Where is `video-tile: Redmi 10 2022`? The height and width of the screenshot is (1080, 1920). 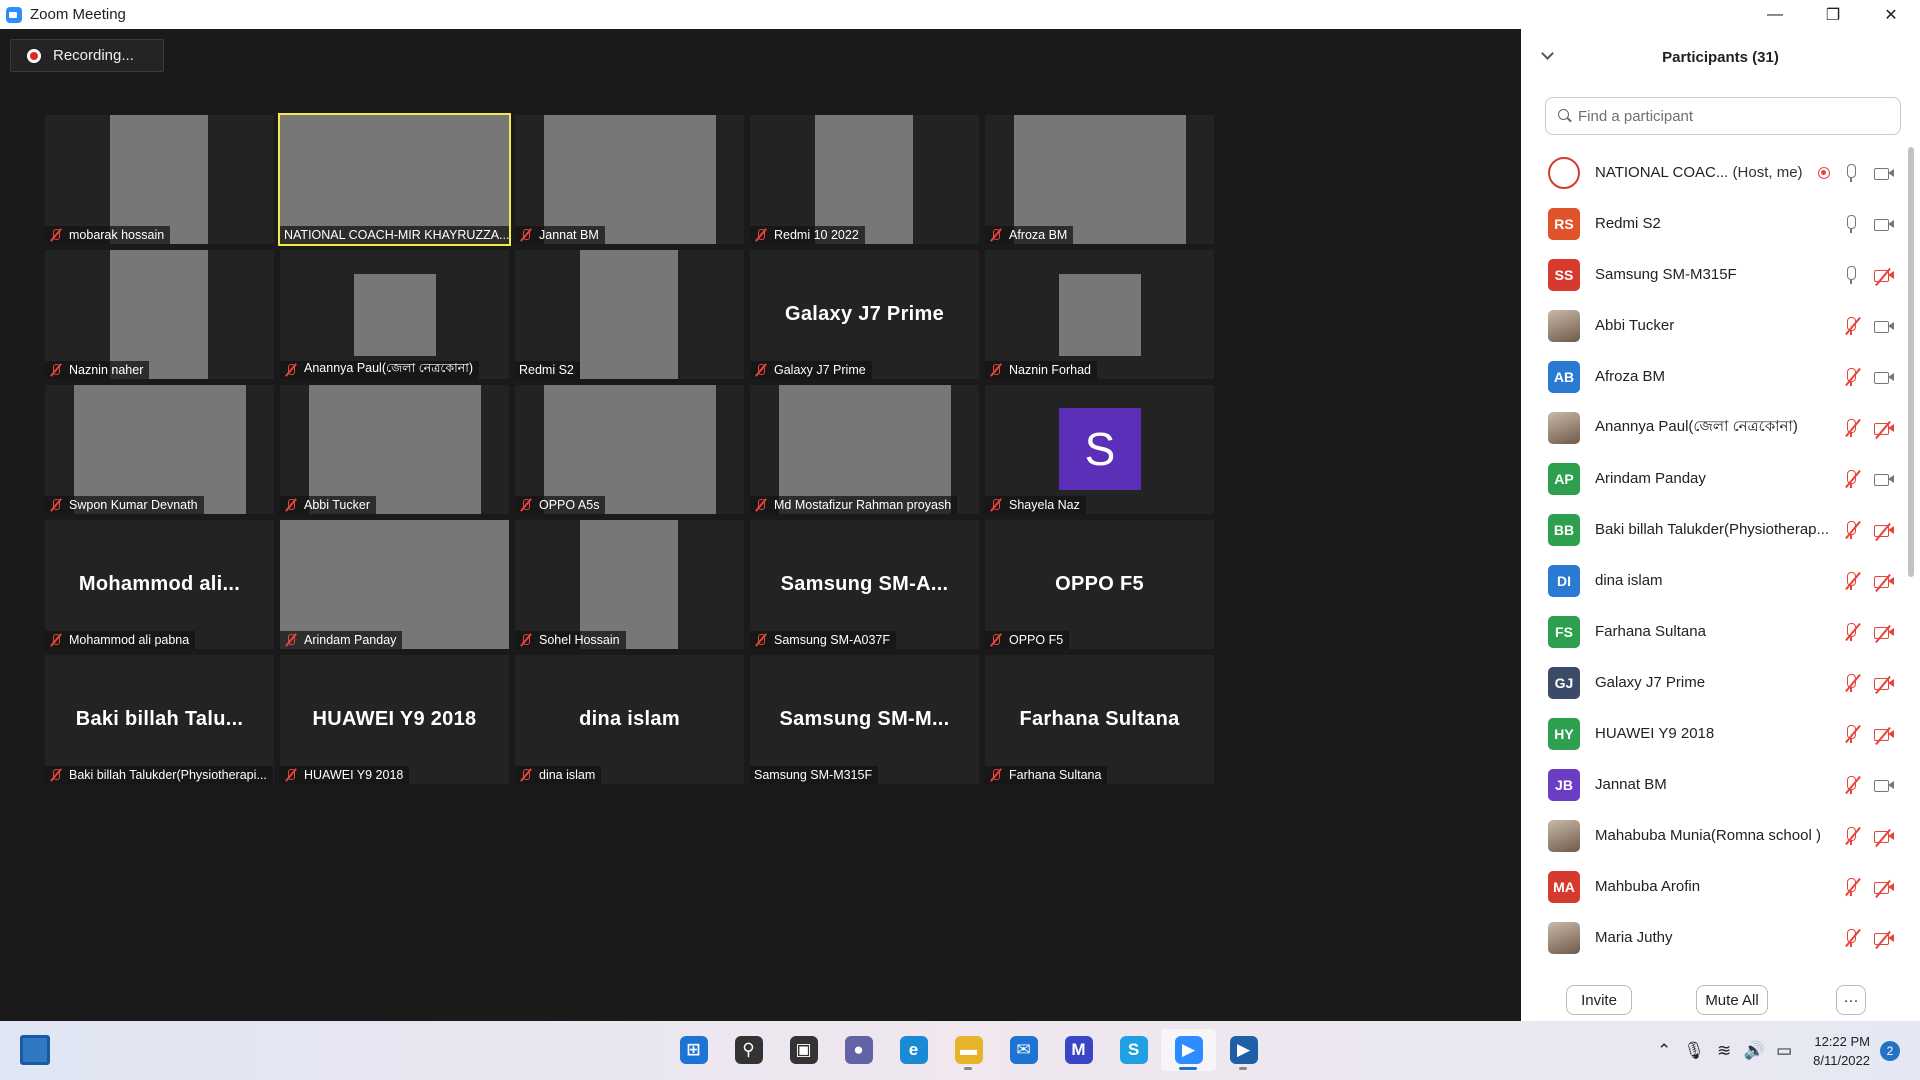 video-tile: Redmi 10 2022 is located at coordinates (864, 179).